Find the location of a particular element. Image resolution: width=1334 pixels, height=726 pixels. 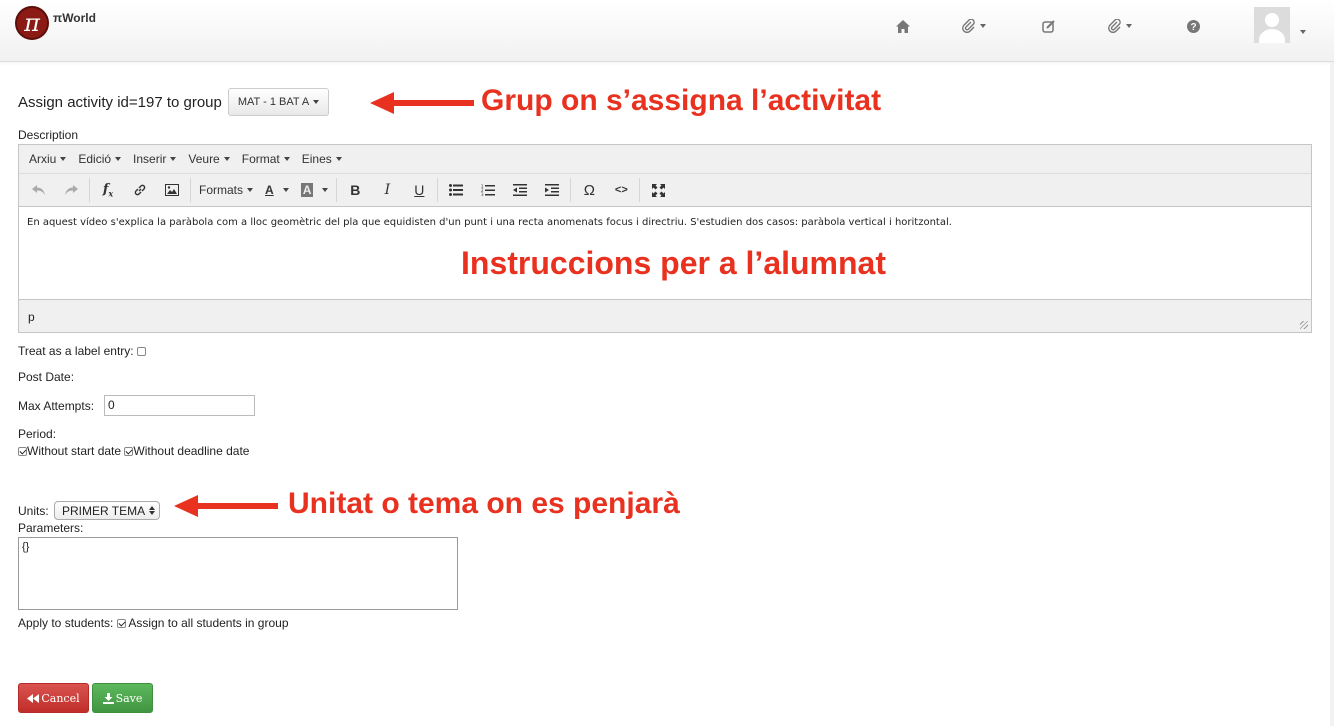

max-attempts-input: 0 is located at coordinates (179, 405).